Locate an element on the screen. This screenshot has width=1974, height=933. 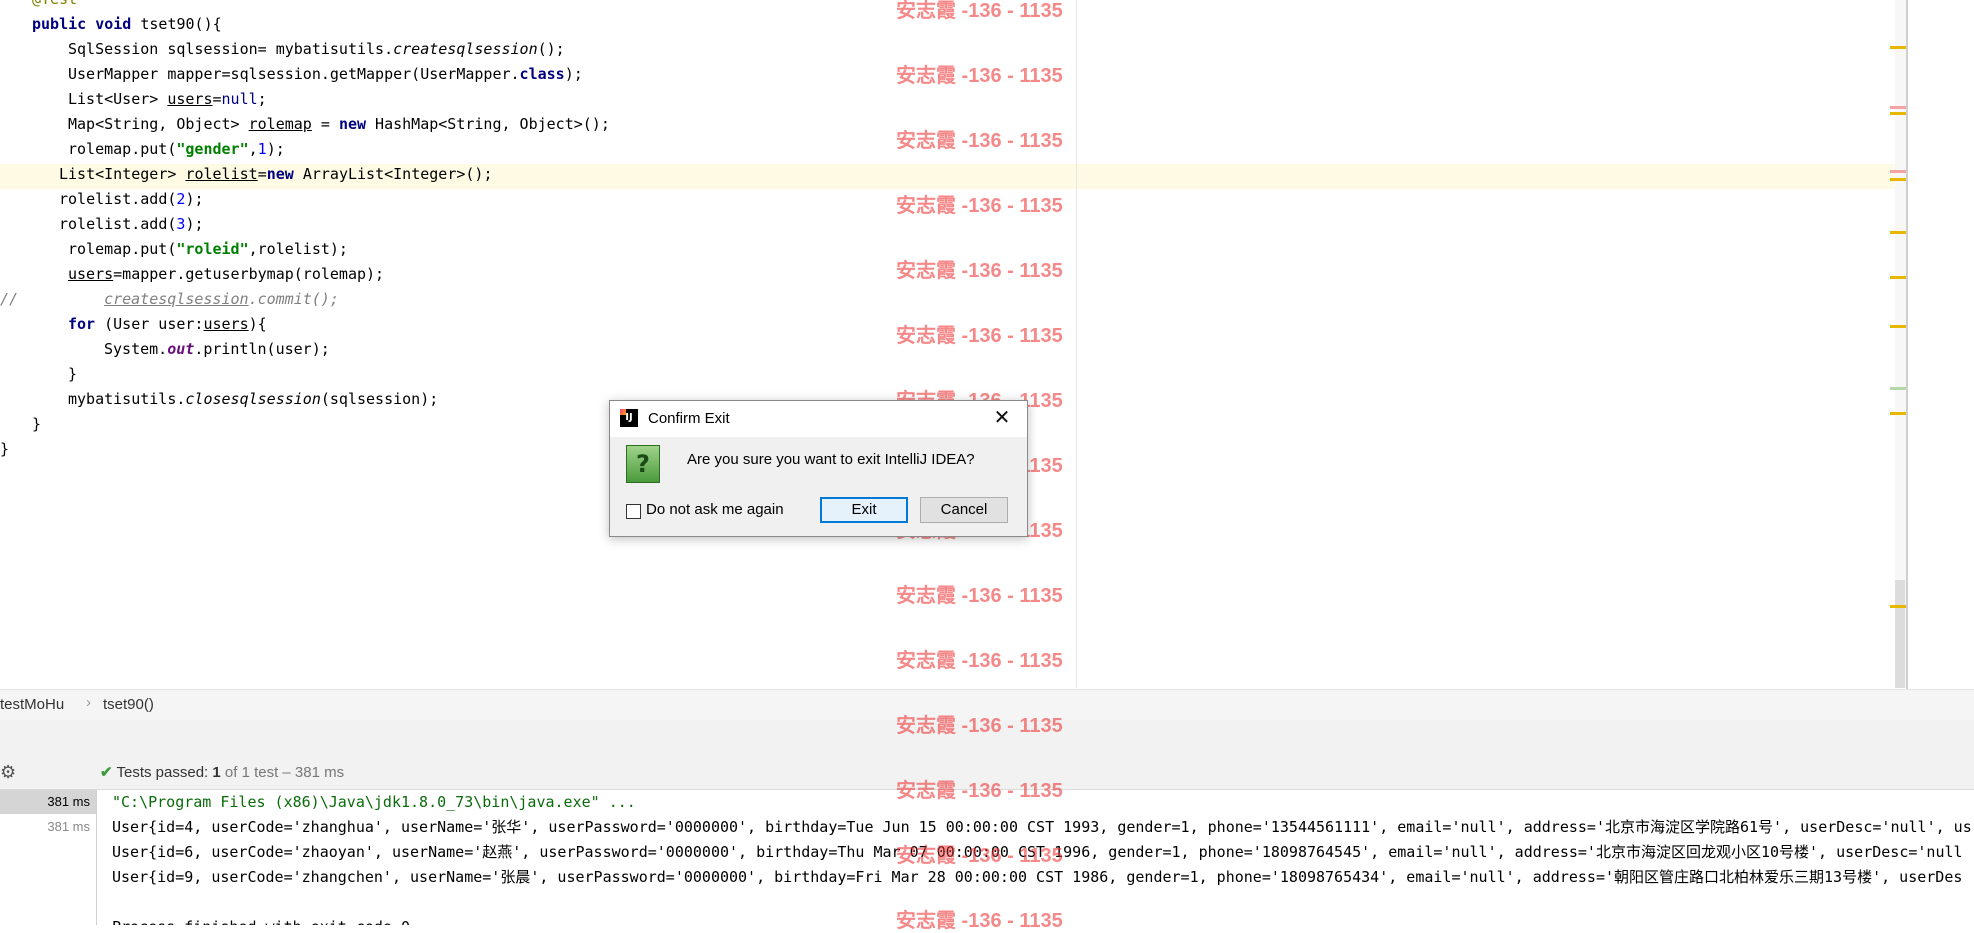
code-line: System.out.println(user); is located at coordinates (217, 349).